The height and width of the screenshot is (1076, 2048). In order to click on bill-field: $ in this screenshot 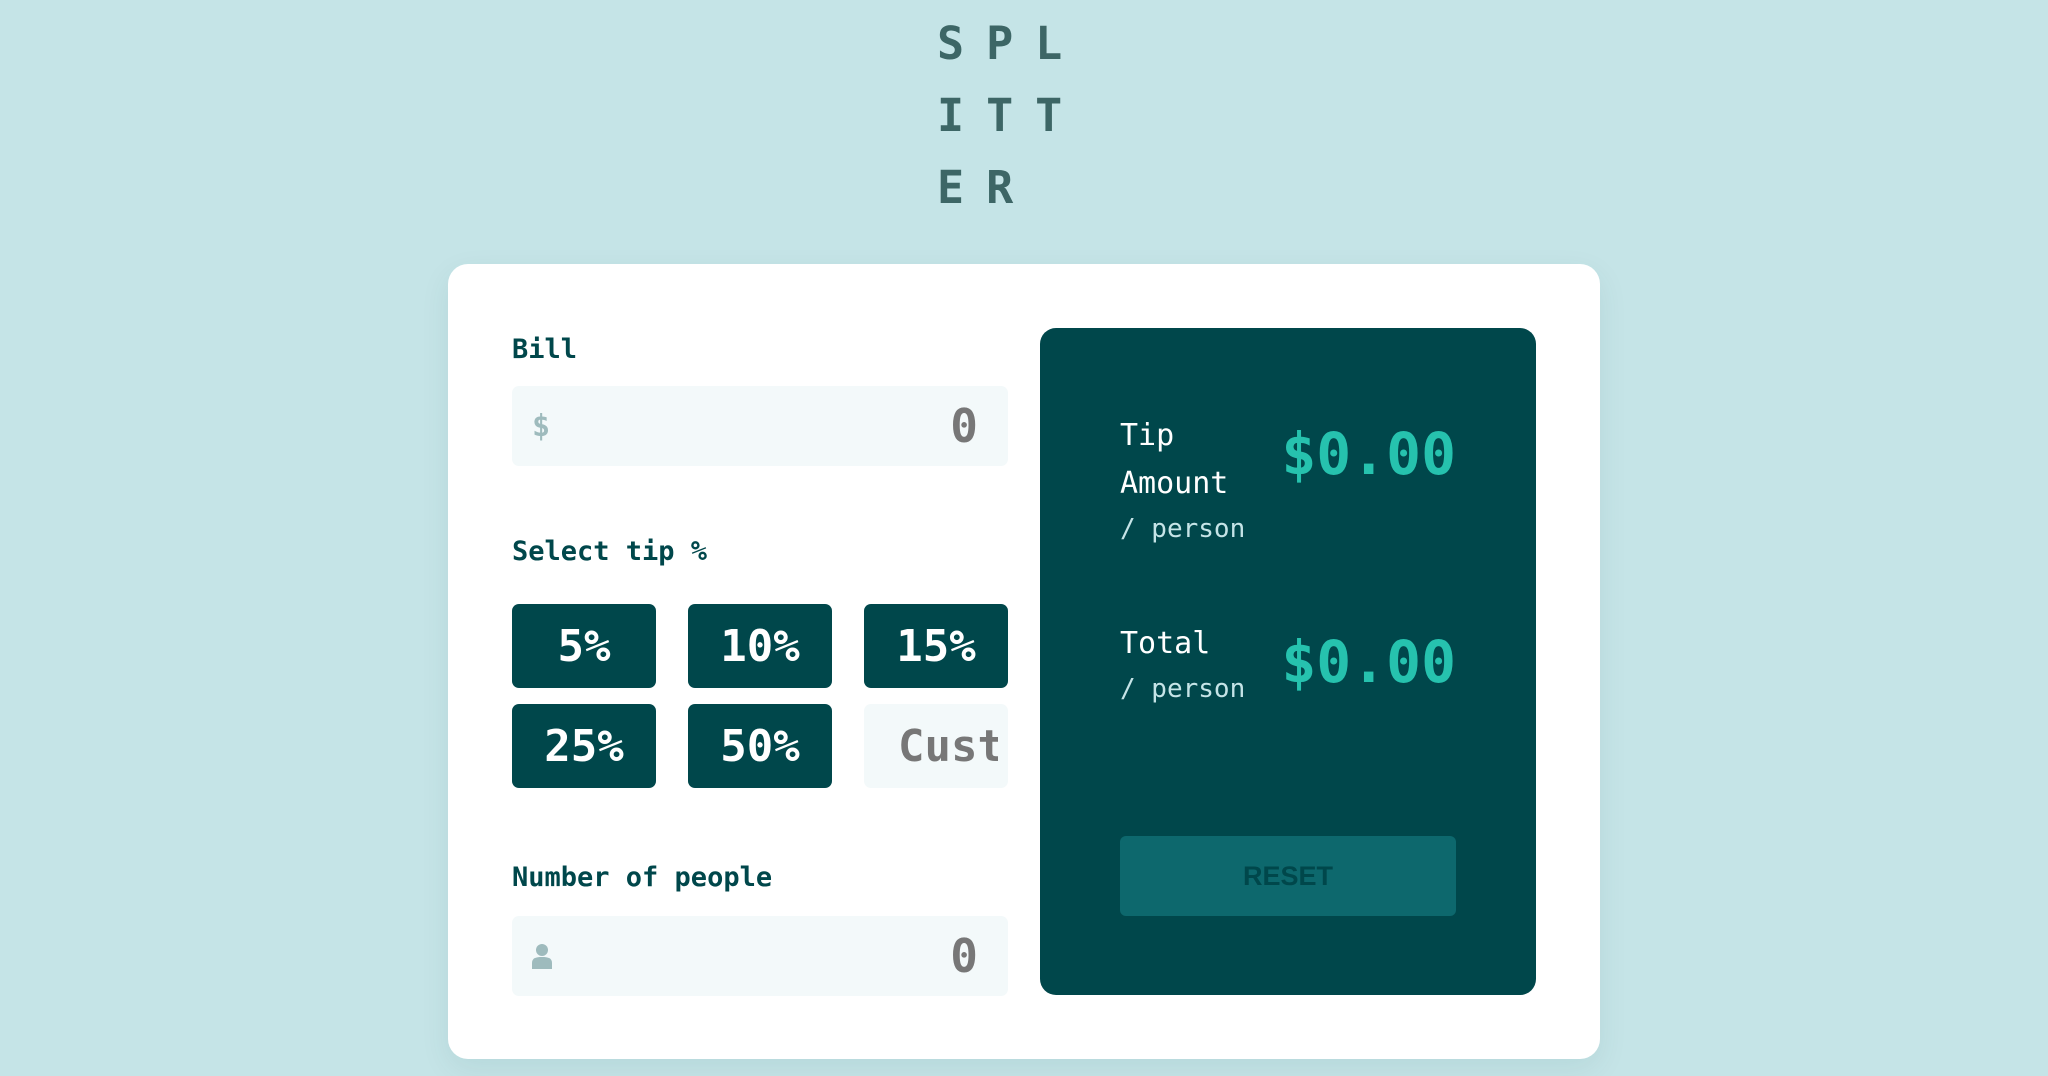, I will do `click(760, 426)`.